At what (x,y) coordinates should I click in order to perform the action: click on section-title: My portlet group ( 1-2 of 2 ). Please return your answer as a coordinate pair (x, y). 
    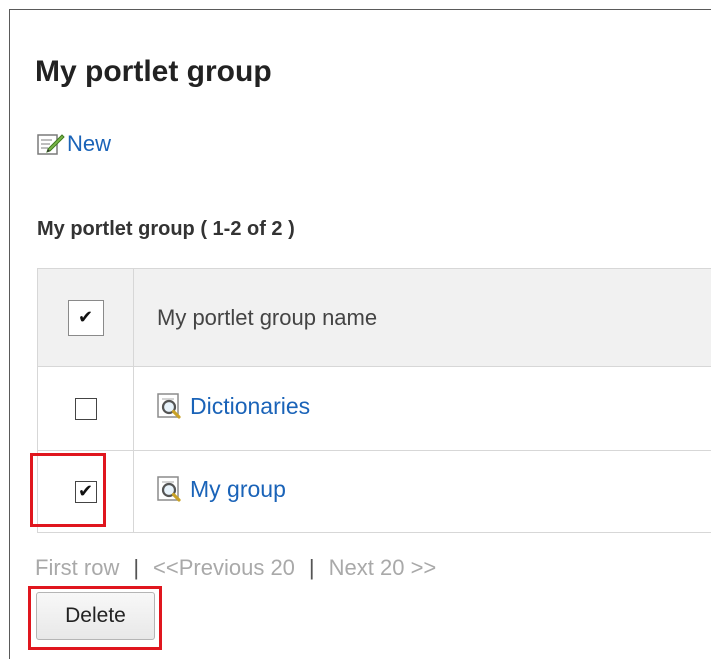
    Looking at the image, I should click on (166, 229).